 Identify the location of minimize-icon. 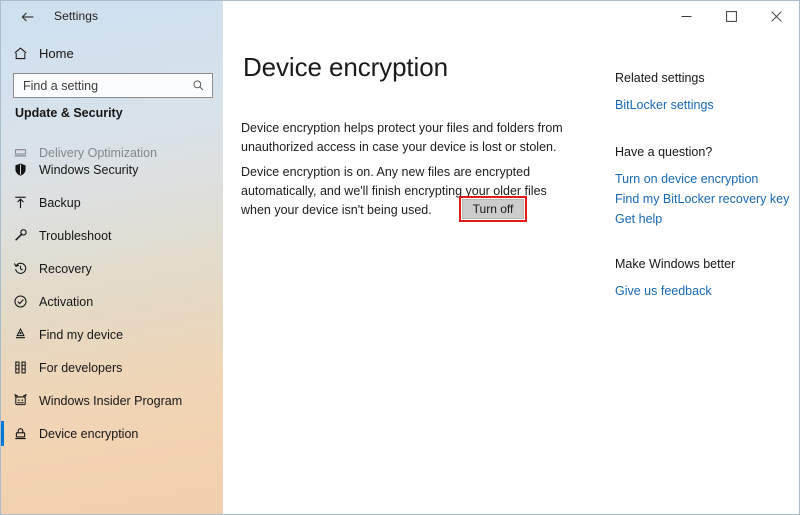
(686, 16).